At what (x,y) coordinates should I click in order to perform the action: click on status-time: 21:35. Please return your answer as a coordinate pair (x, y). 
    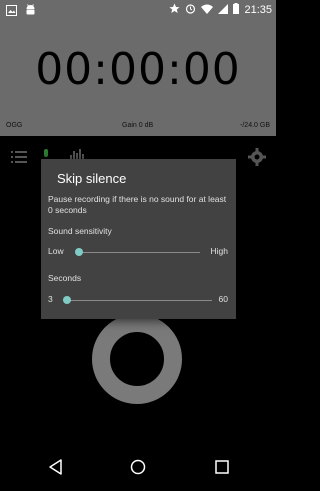
    Looking at the image, I should click on (258, 10).